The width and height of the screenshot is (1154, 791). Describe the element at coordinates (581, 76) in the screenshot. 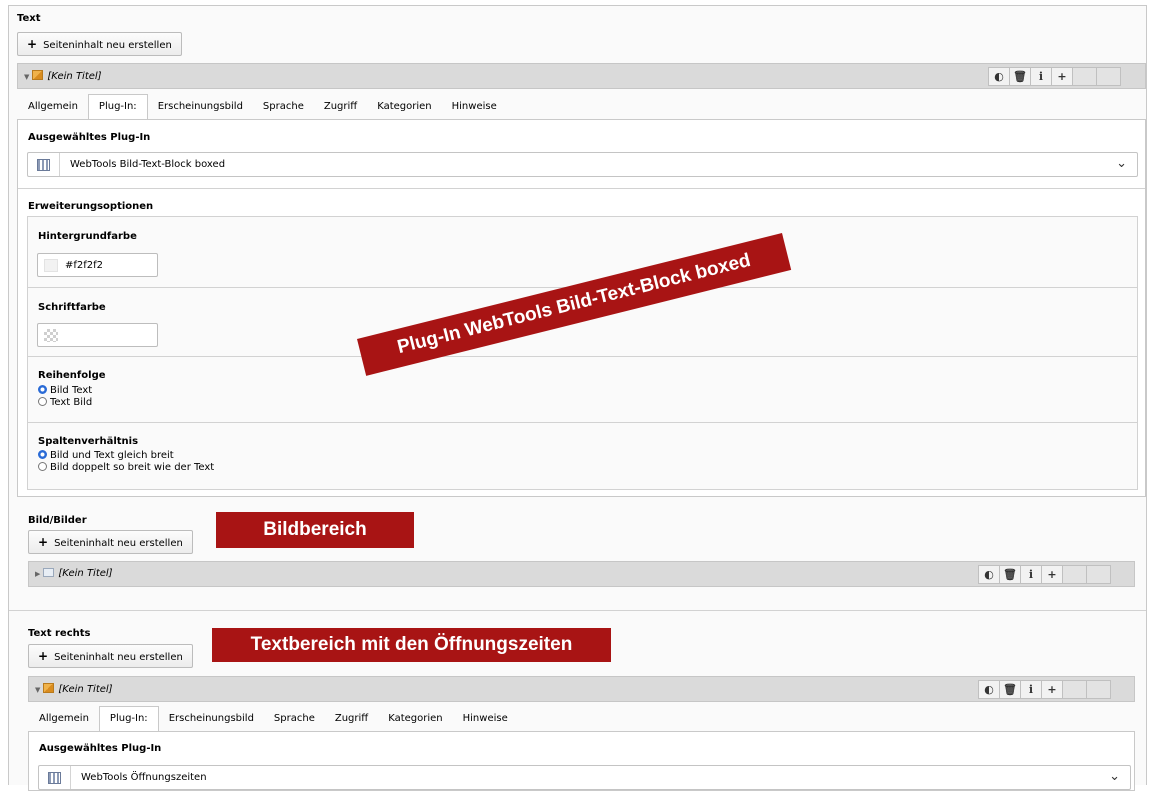

I see `content-element-header: ▼ [Kein Titel] ◐ 🗑 i +` at that location.